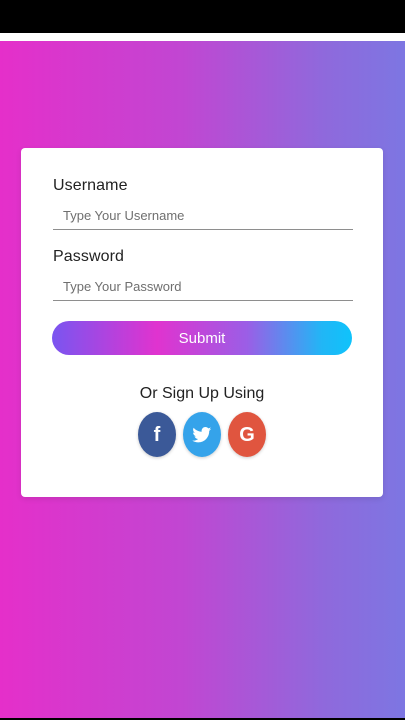 The height and width of the screenshot is (720, 405). What do you see at coordinates (203, 216) in the screenshot?
I see `username-input` at bounding box center [203, 216].